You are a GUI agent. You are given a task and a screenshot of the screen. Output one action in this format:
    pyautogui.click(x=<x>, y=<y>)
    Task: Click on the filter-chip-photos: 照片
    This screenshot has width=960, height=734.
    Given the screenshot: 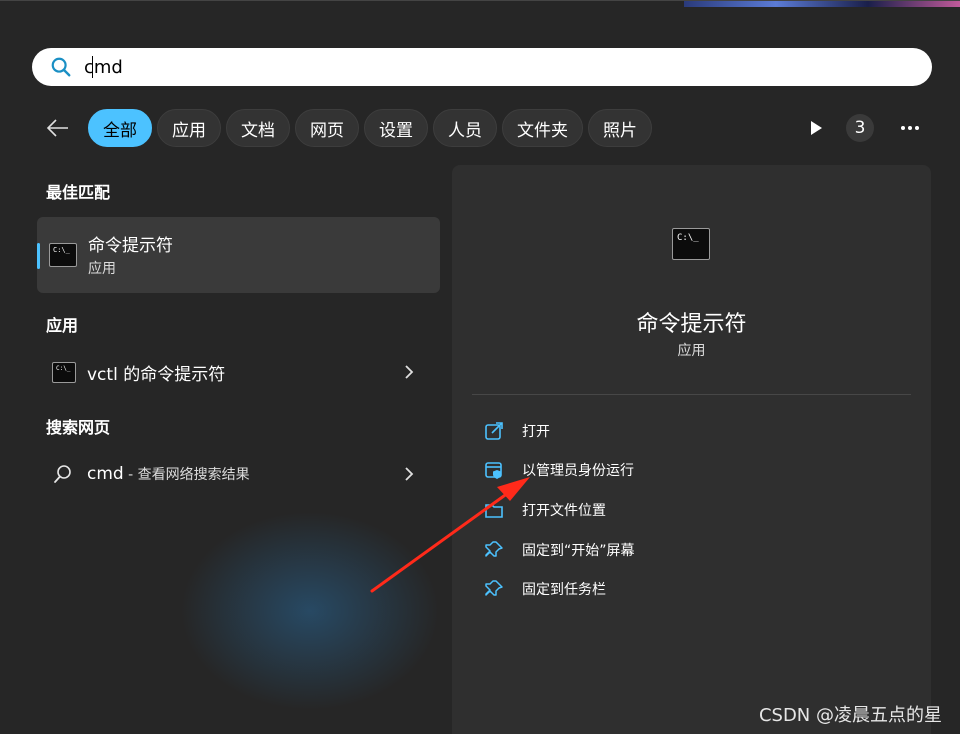 What is the action you would take?
    pyautogui.click(x=620, y=128)
    